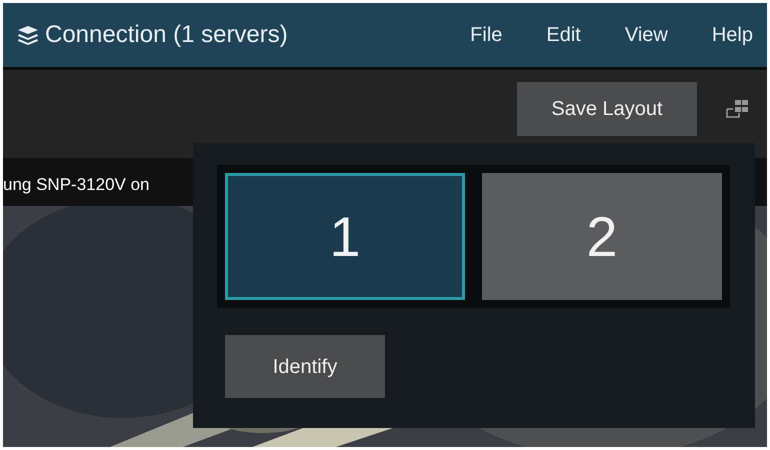 The width and height of the screenshot is (770, 450). I want to click on window-title: Connection (1 servers), so click(166, 35).